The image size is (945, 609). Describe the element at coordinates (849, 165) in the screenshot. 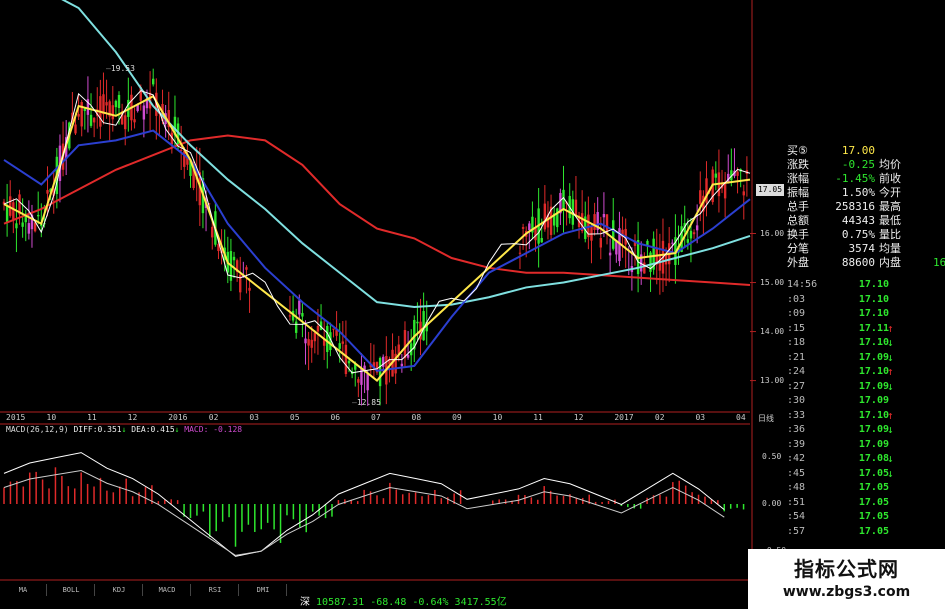

I see `quote-row: 涨跌 -0.25 均价` at that location.